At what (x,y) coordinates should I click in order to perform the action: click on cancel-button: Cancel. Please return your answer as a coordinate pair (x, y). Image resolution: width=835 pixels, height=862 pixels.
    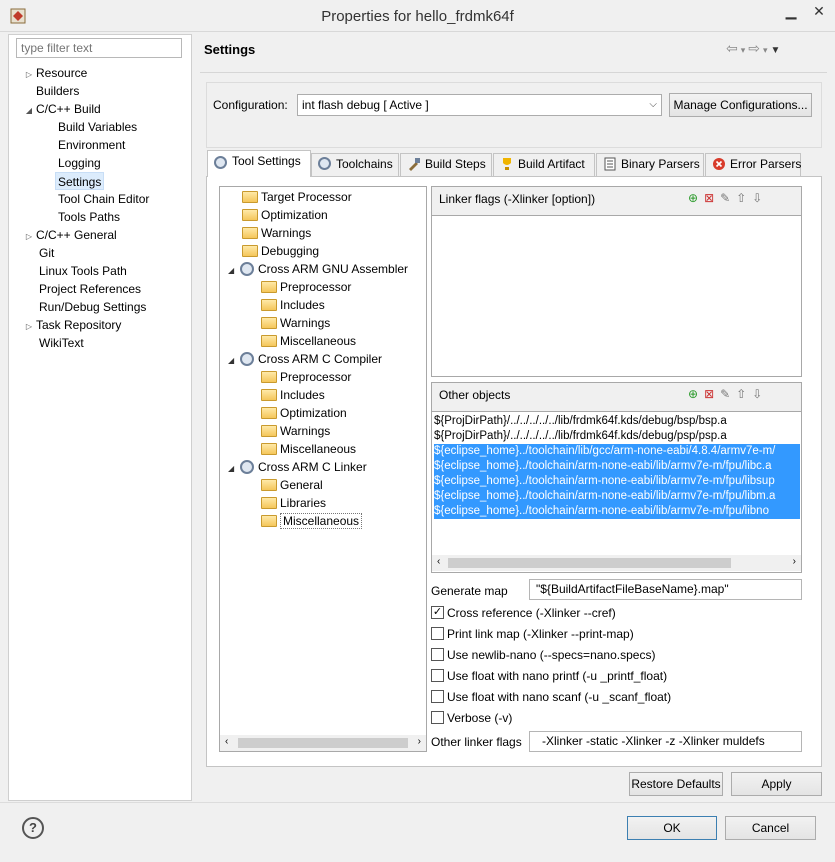
    Looking at the image, I should click on (770, 828).